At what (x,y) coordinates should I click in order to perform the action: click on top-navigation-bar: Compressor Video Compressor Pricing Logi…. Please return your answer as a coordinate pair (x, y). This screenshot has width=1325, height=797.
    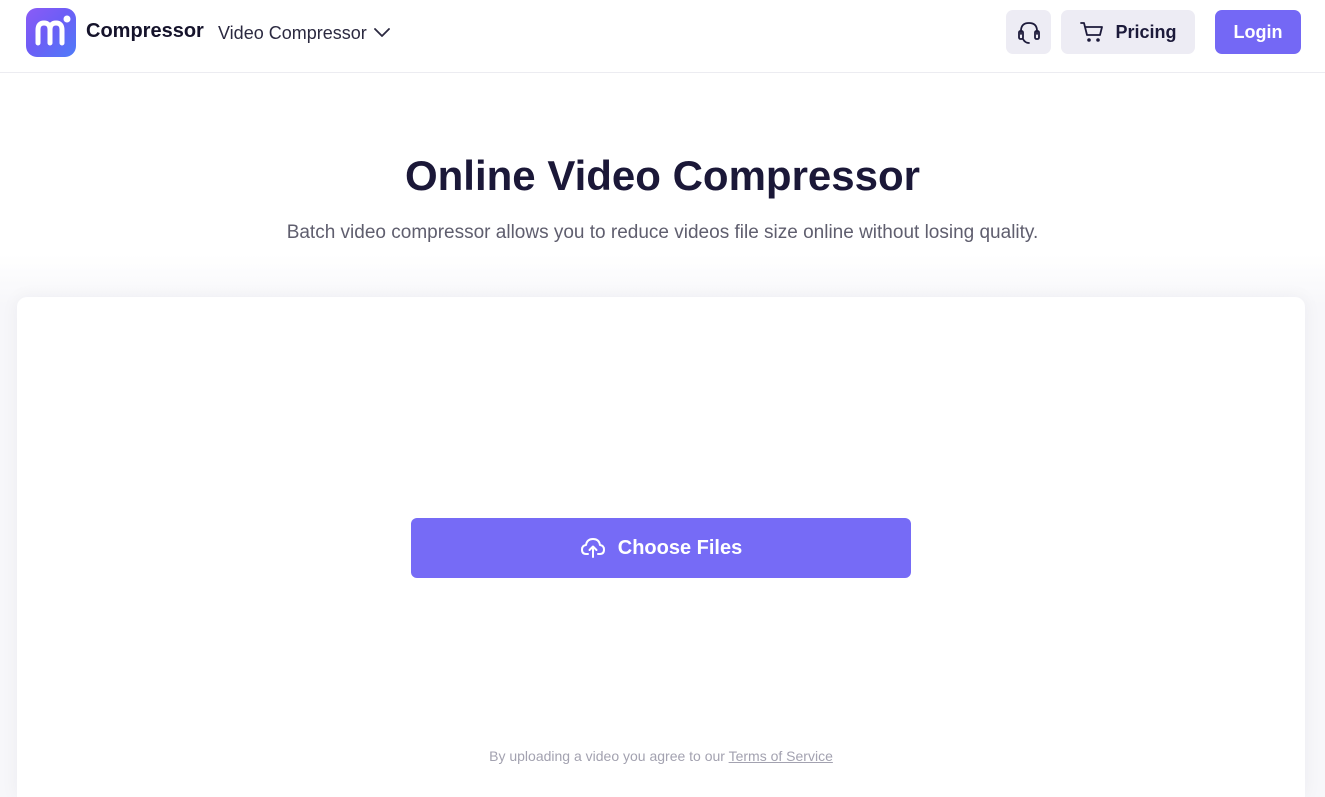
    Looking at the image, I should click on (662, 36).